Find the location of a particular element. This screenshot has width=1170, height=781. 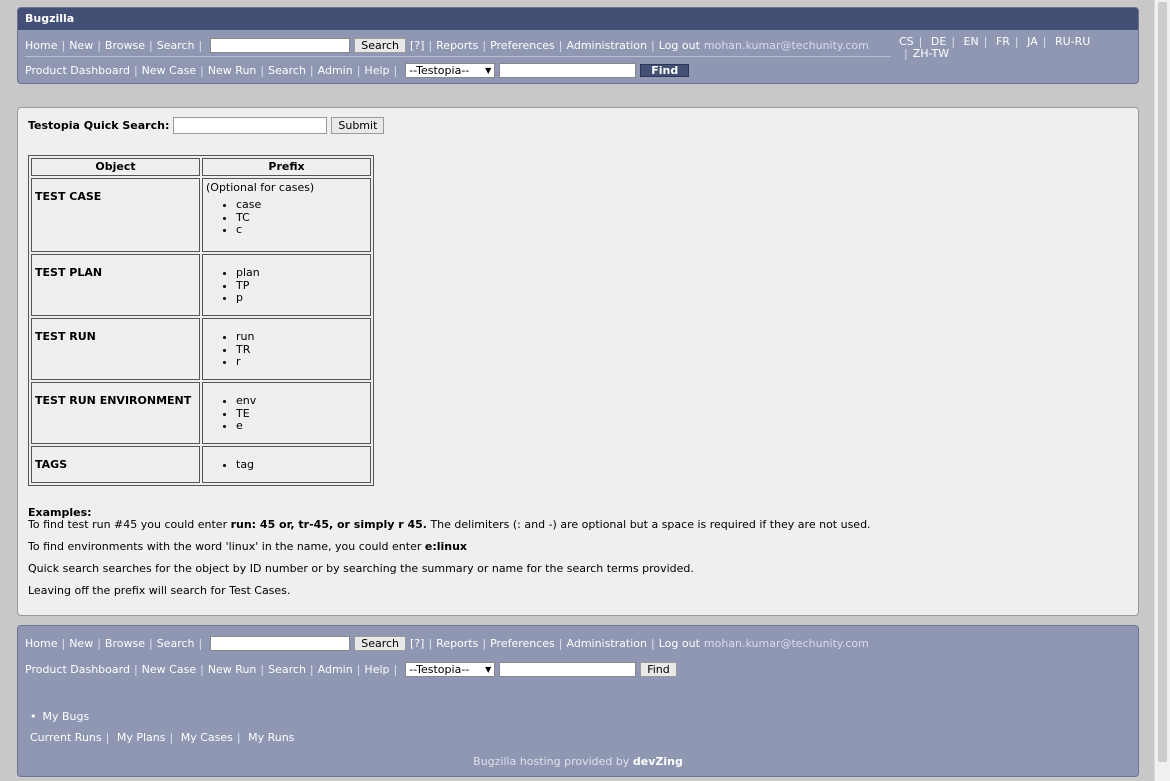

prefix-list: tag is located at coordinates (286, 465).